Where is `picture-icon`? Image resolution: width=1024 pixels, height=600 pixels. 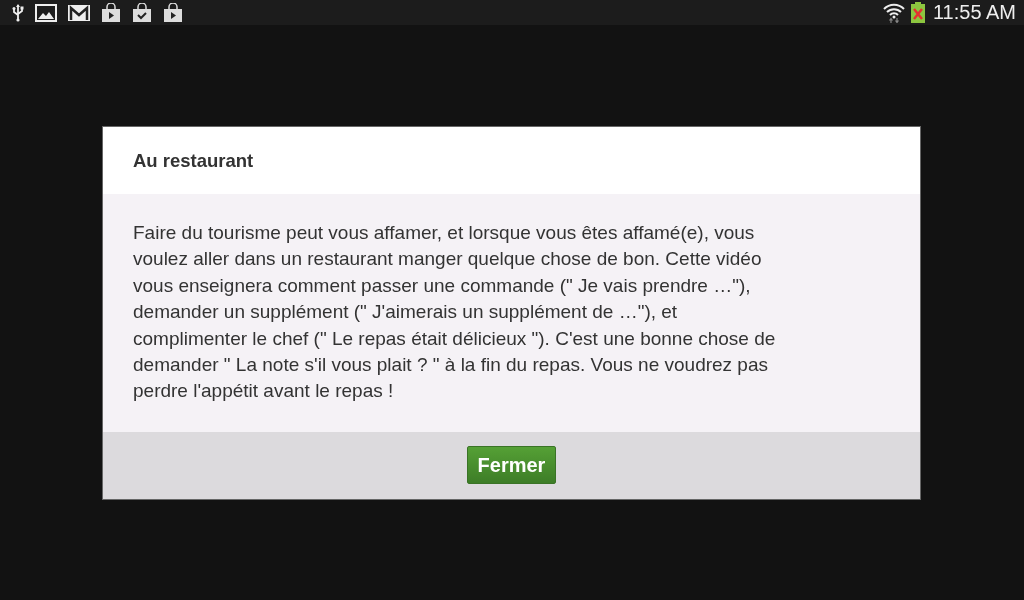
picture-icon is located at coordinates (46, 12).